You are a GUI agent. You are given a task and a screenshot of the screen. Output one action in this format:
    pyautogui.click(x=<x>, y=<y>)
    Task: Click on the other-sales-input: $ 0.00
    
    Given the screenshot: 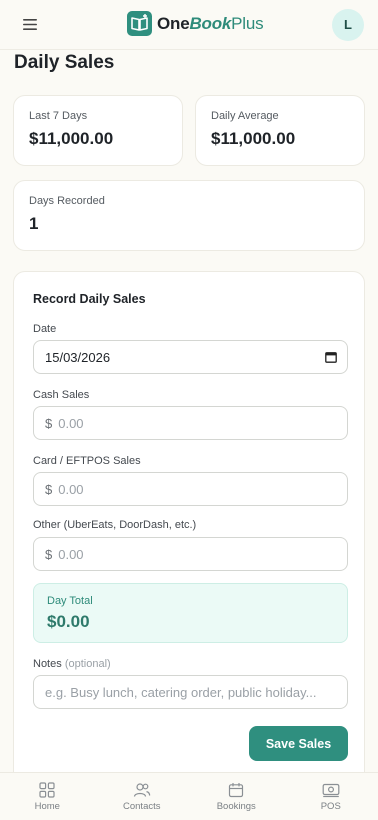 What is the action you would take?
    pyautogui.click(x=190, y=554)
    